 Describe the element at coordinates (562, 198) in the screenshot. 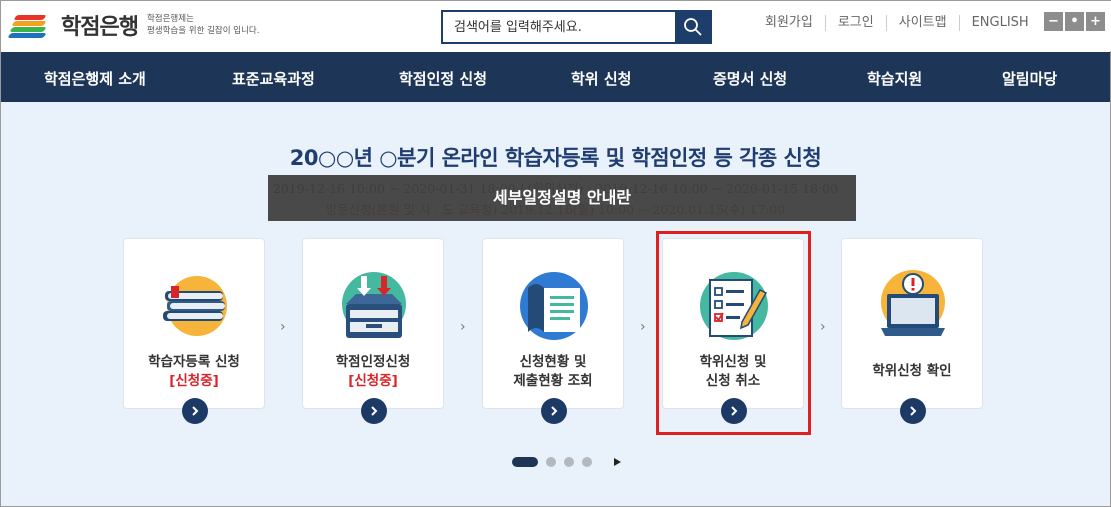

I see `schedule-tooltip: 세부일정설명 안내란` at that location.